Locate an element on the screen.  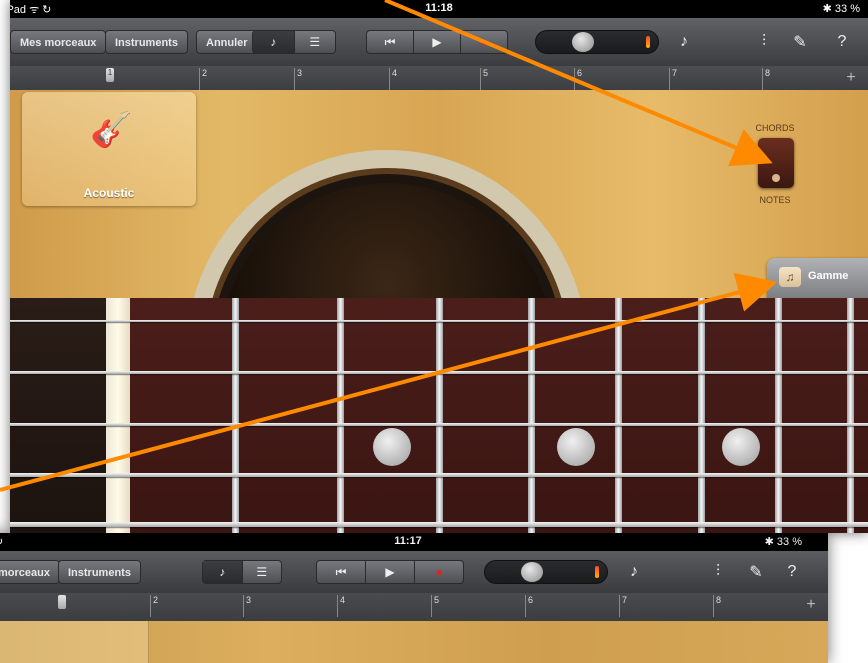
help-icon: ? is located at coordinates (842, 42).